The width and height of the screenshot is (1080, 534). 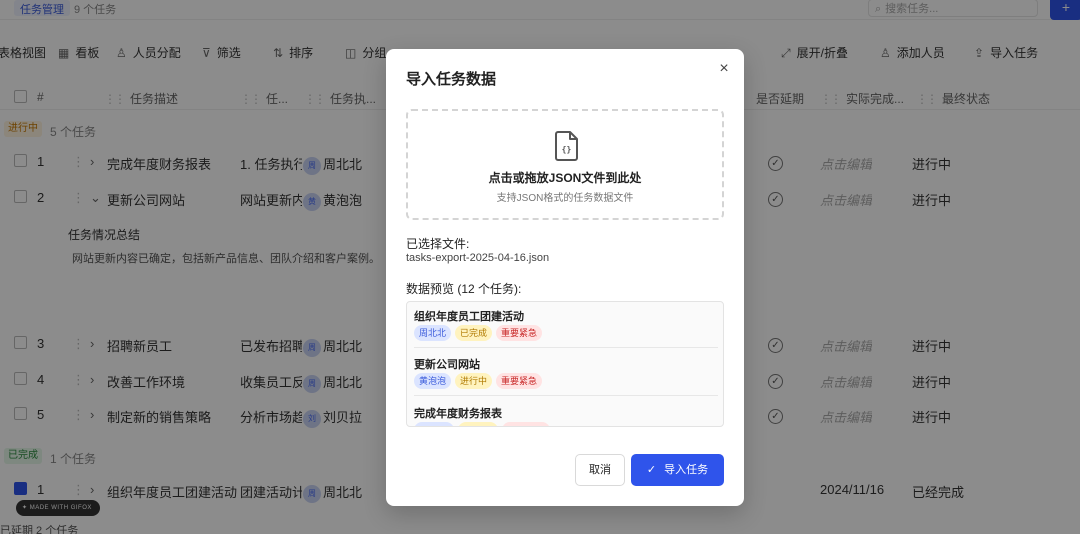 What do you see at coordinates (458, 414) in the screenshot?
I see `preview-task-name: 完成年度财务报表` at bounding box center [458, 414].